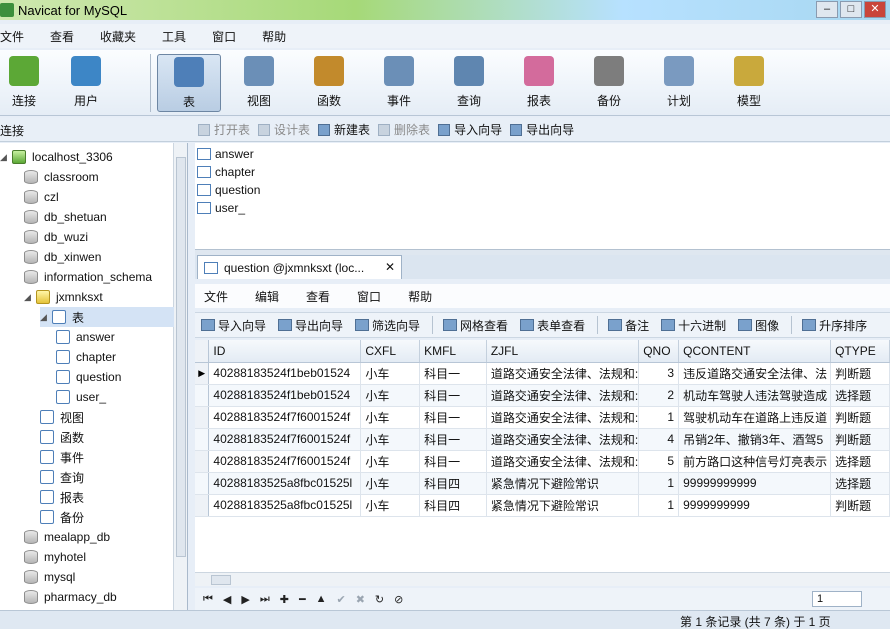  What do you see at coordinates (230, 36) in the screenshot?
I see `menu-item-4: 窗口` at bounding box center [230, 36].